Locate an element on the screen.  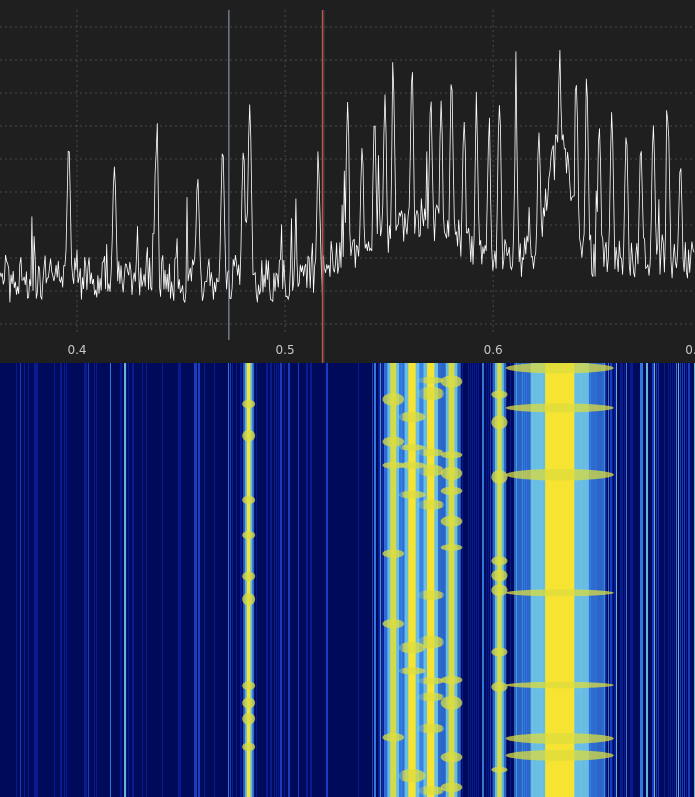
signal-core is located at coordinates (560, 580).